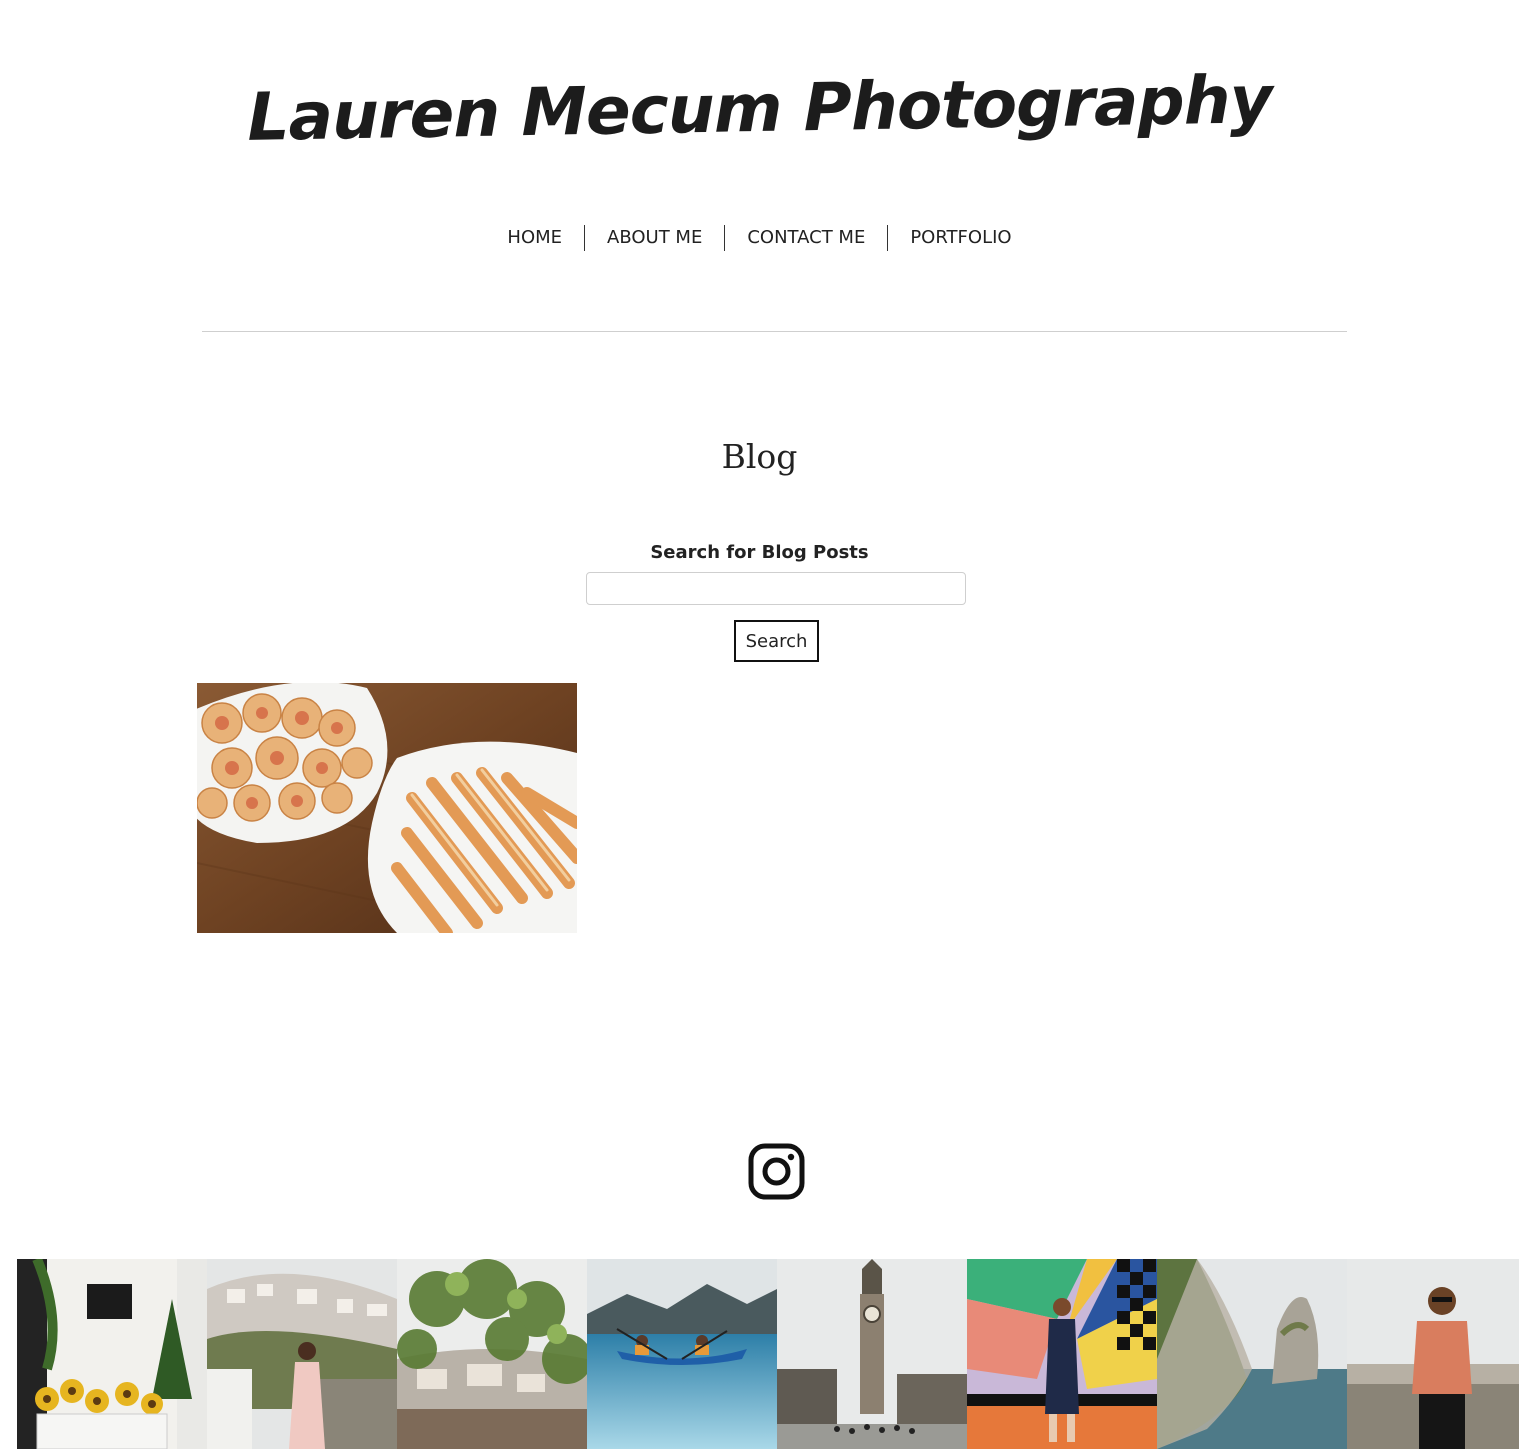 The width and height of the screenshot is (1519, 1449). Describe the element at coordinates (387, 808) in the screenshot. I see `blog-post-thumbnail` at that location.